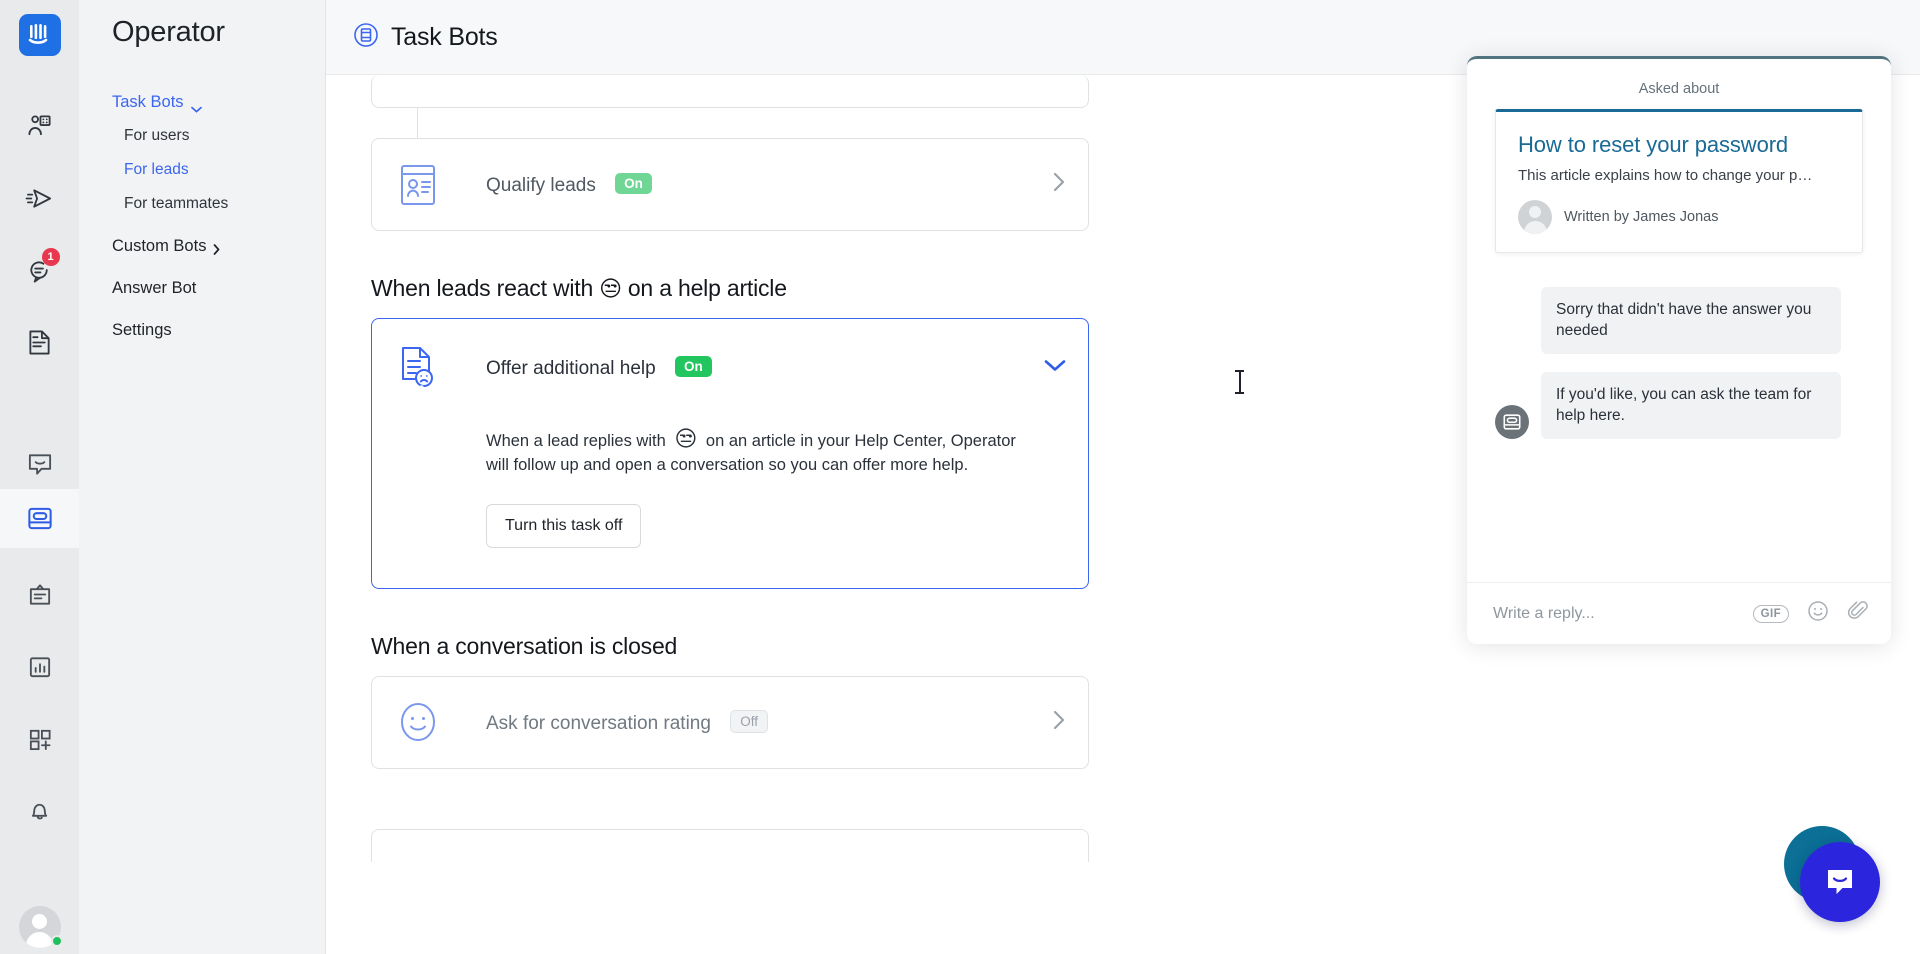 The height and width of the screenshot is (954, 1920). What do you see at coordinates (524, 645) in the screenshot?
I see `section-heading-closed: When a conversation is closed` at bounding box center [524, 645].